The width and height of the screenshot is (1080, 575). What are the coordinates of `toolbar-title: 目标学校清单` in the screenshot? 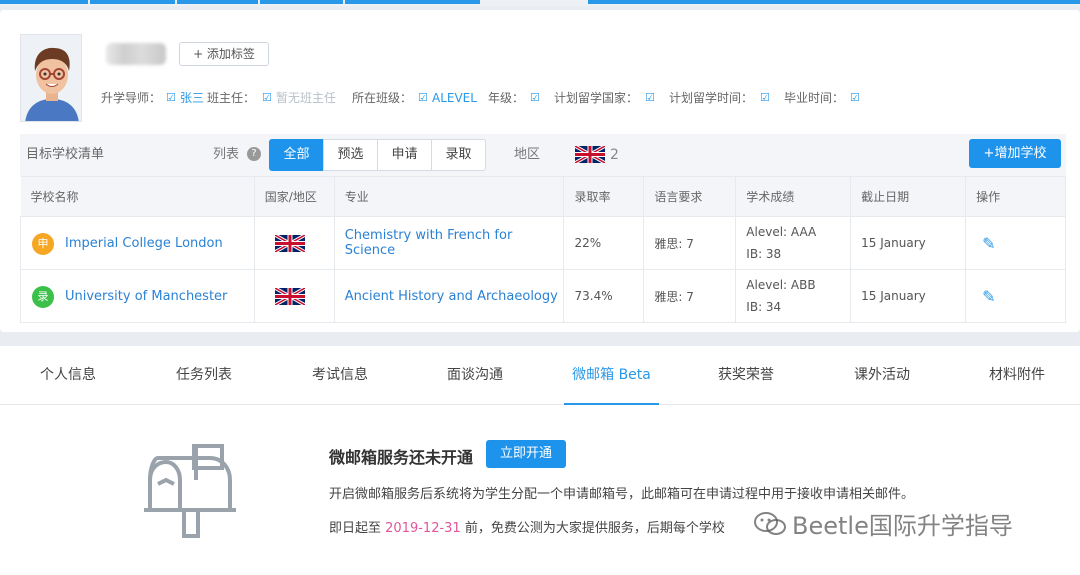 It's located at (65, 154).